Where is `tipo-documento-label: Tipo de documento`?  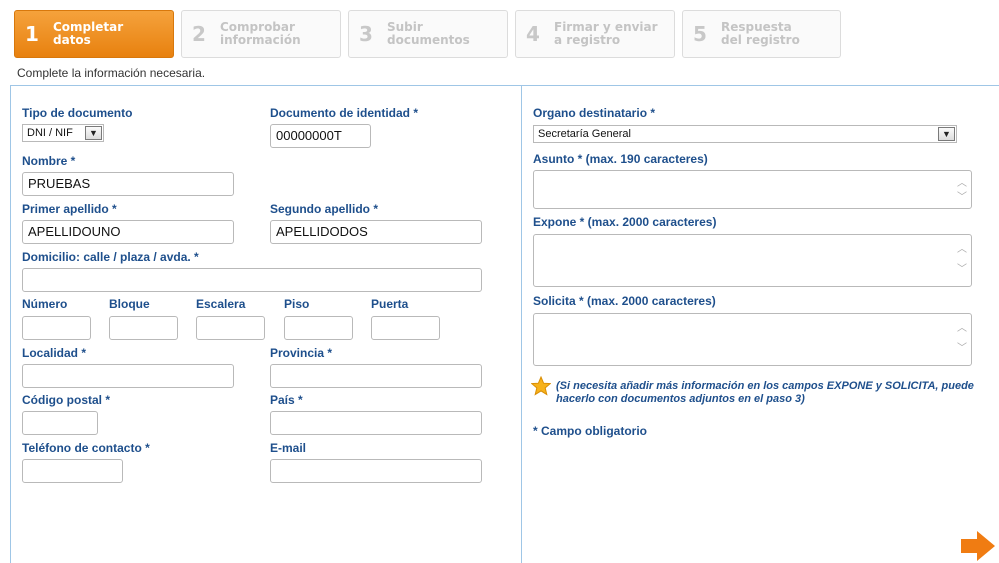
tipo-documento-label: Tipo de documento is located at coordinates (77, 113).